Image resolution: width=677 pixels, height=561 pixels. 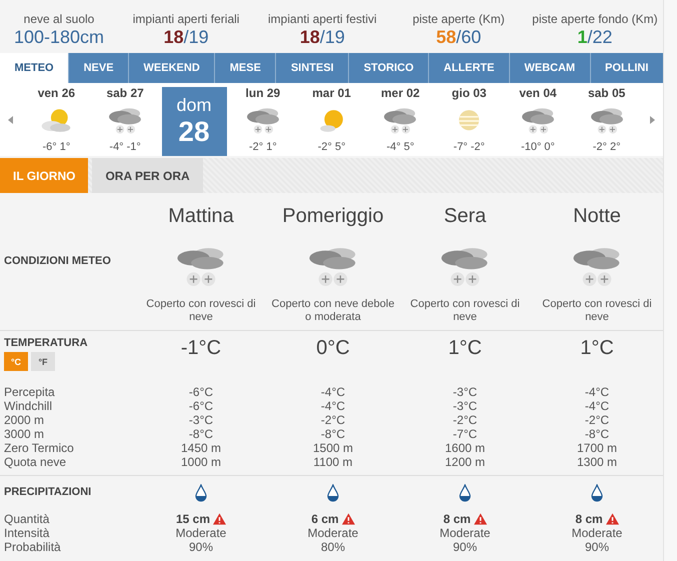 What do you see at coordinates (465, 217) in the screenshot?
I see `period-heading: Sera` at bounding box center [465, 217].